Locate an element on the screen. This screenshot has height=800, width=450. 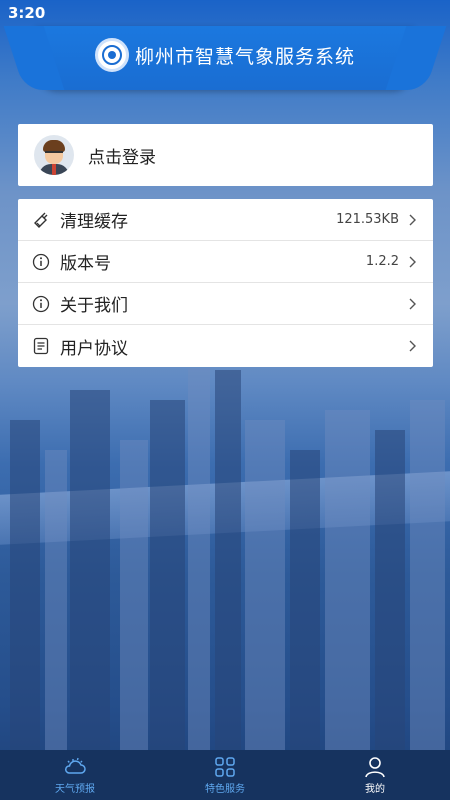
cloud-sun-icon is located at coordinates (75, 765).